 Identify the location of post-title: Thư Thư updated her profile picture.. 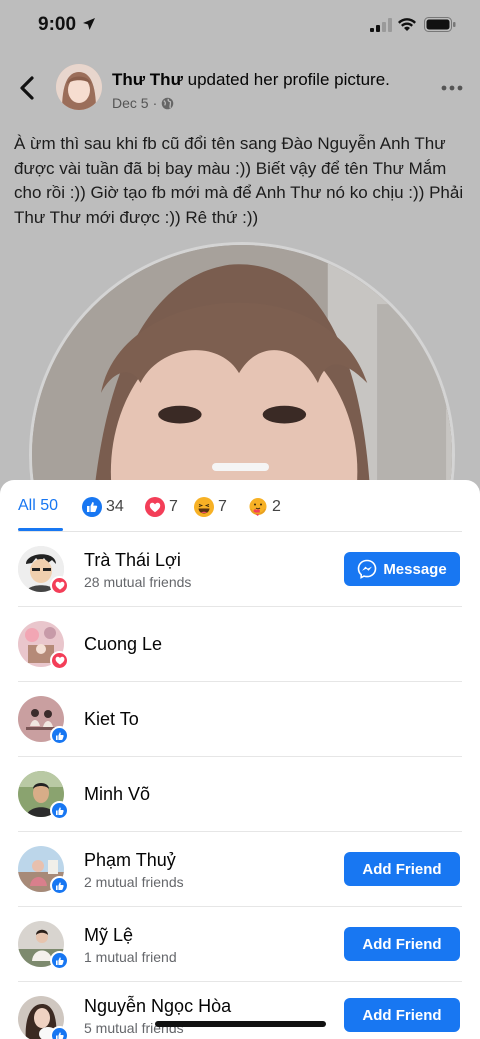
(251, 80).